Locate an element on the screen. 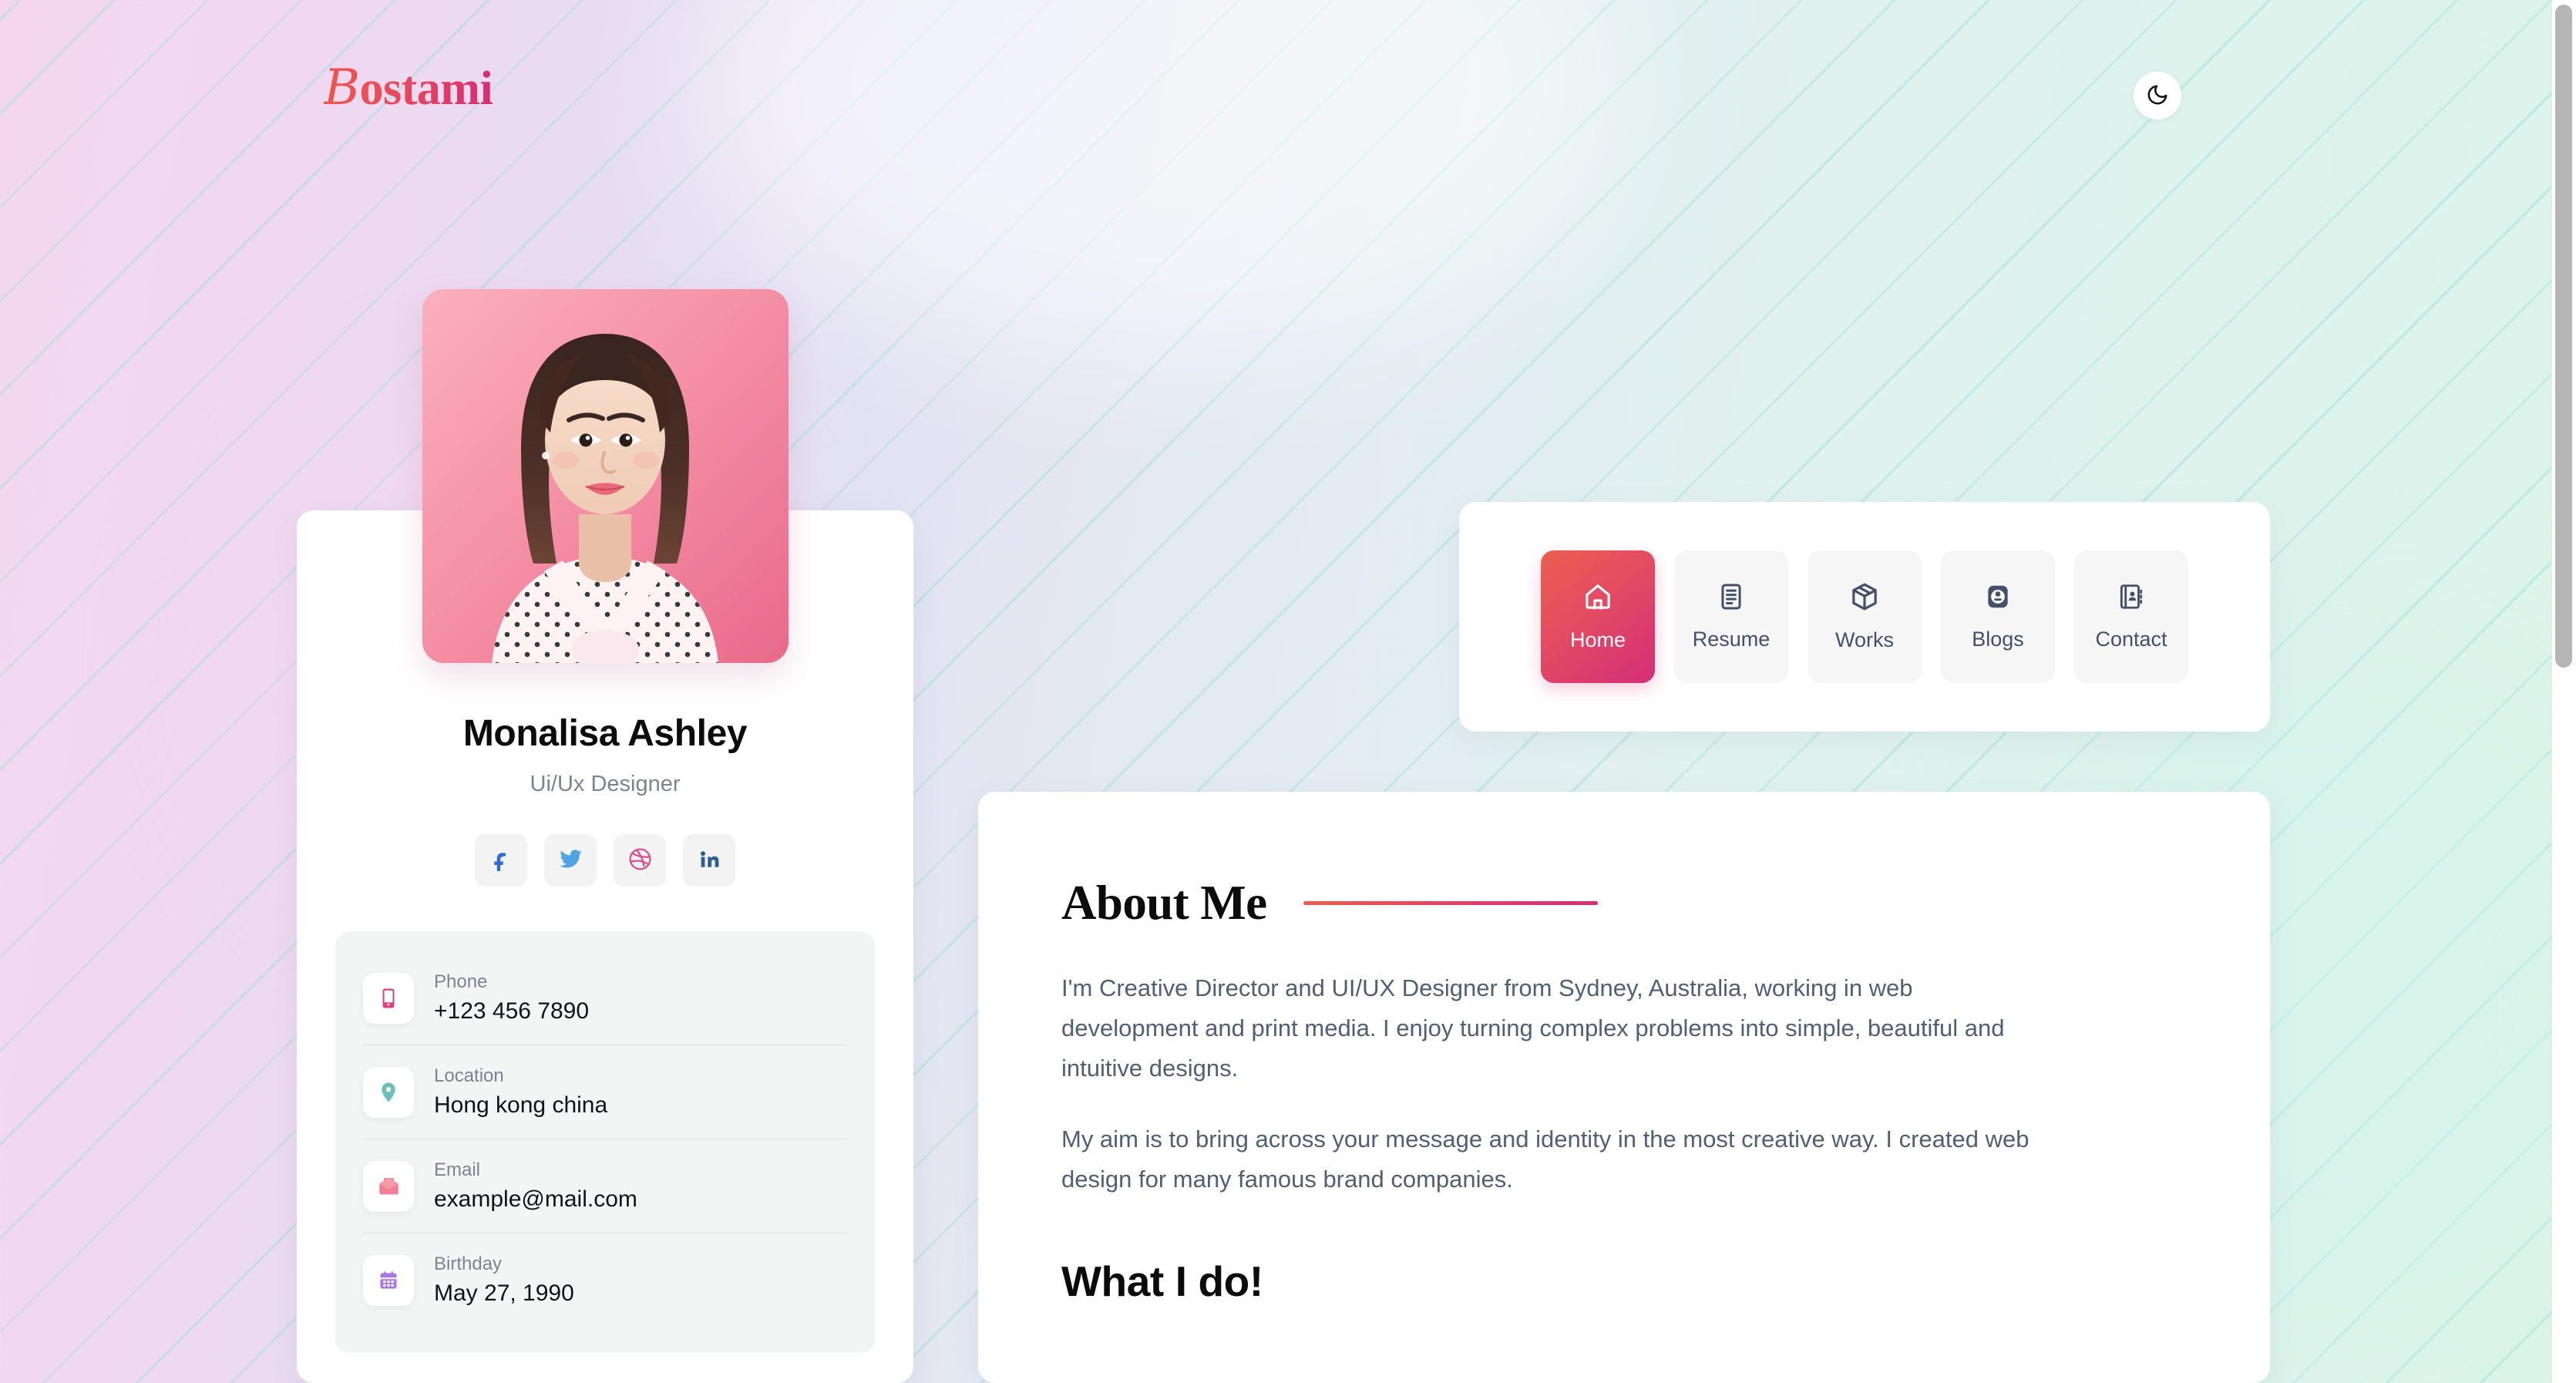  logo-rest: ostami is located at coordinates (426, 89).